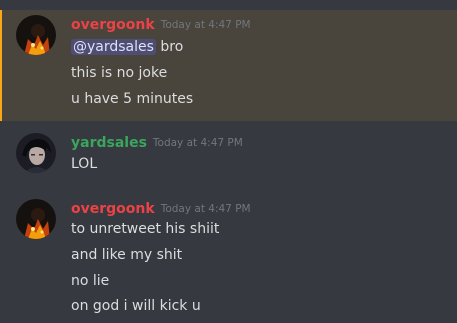  I want to click on message-text: u have 5 minutes, so click(132, 99).